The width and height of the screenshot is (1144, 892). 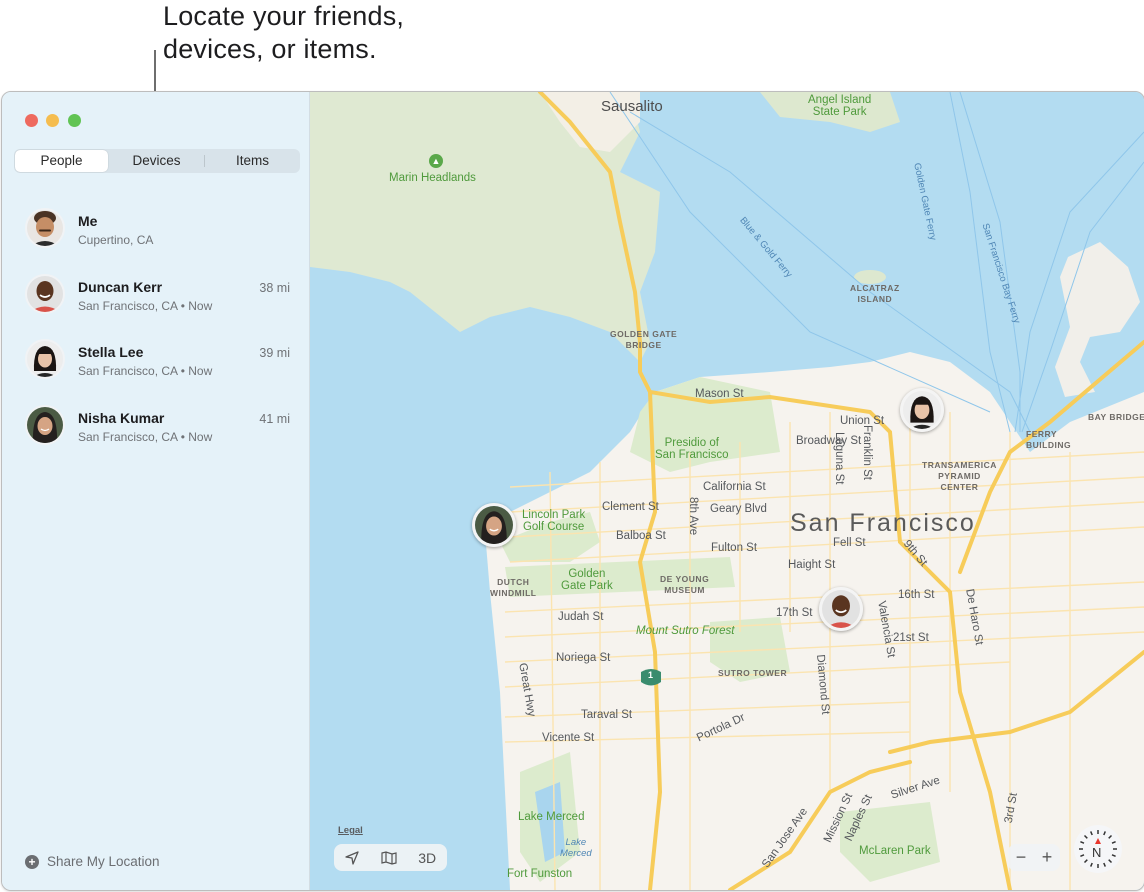 What do you see at coordinates (436, 161) in the screenshot?
I see `park-tree-icon: ▲` at bounding box center [436, 161].